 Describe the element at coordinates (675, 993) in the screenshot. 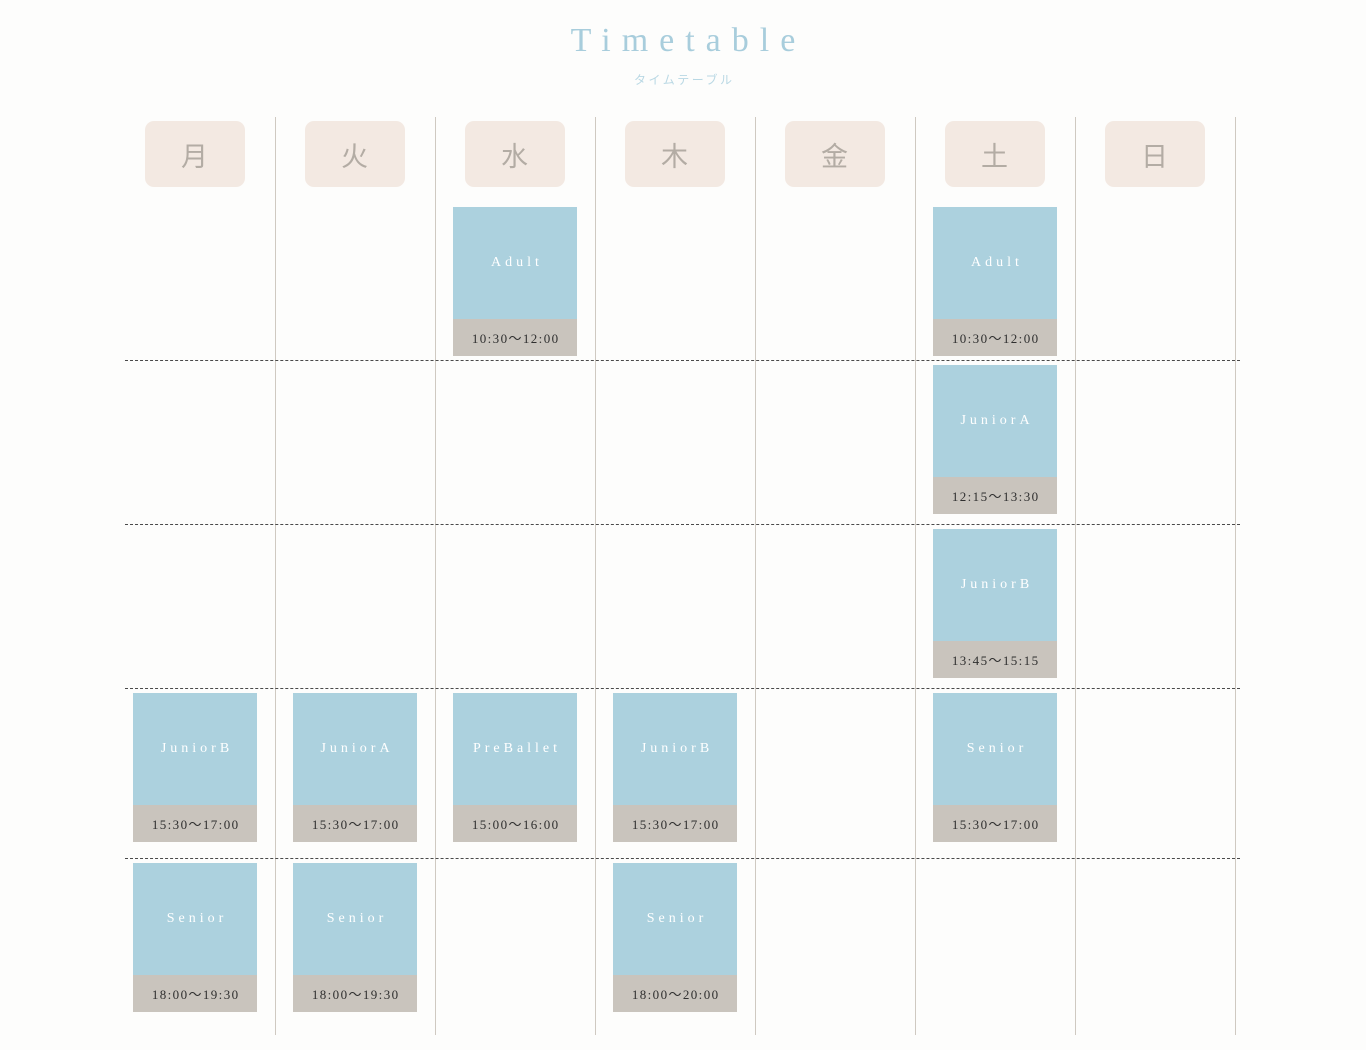

I see `class-time: 18:00〜20:00` at that location.